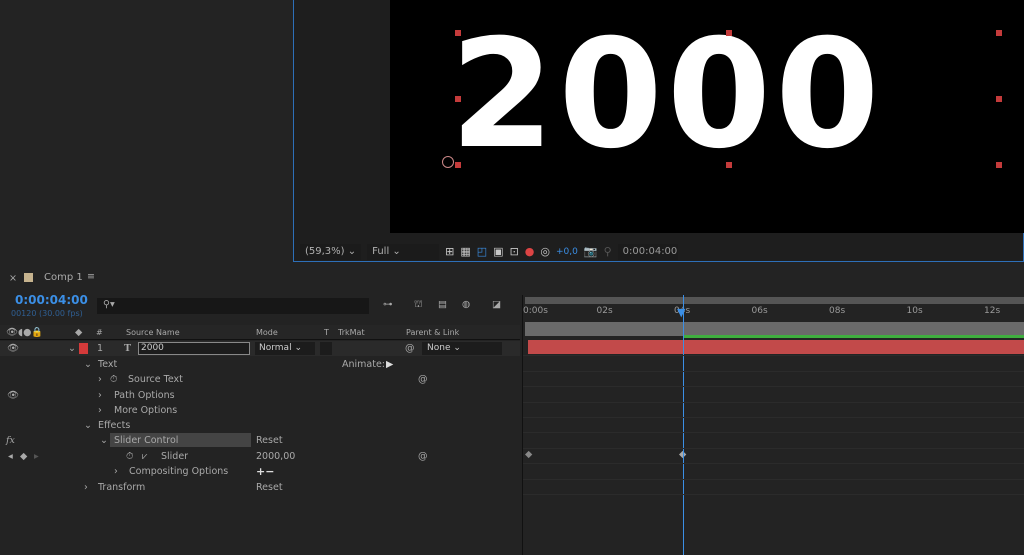  Describe the element at coordinates (146, 440) in the screenshot. I see `prop-slider-control: Slider Control` at that location.